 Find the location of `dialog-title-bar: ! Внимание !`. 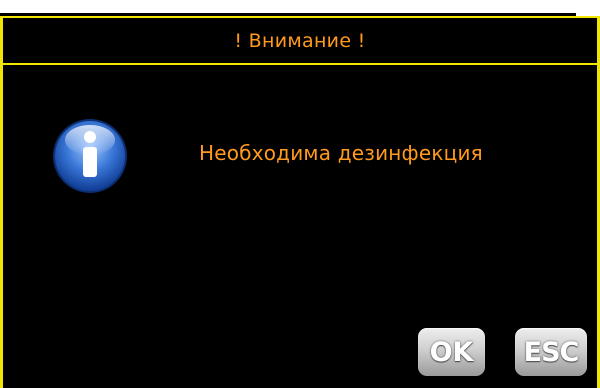

dialog-title-bar: ! Внимание ! is located at coordinates (300, 40).